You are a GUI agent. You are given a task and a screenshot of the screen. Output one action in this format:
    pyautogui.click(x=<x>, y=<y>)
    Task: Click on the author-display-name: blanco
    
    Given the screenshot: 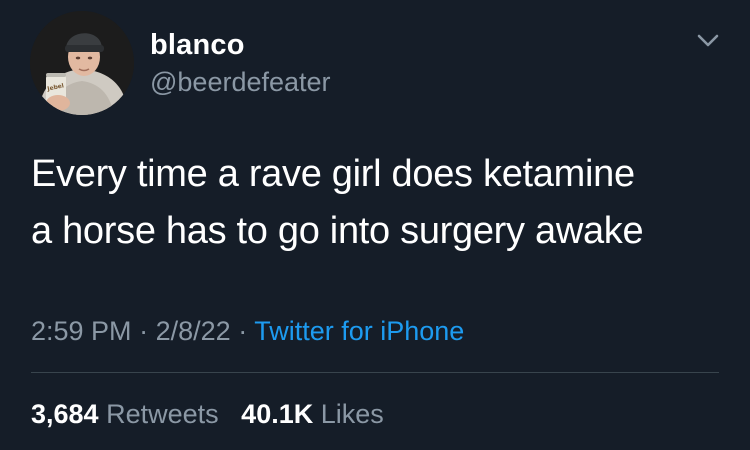 What is the action you would take?
    pyautogui.click(x=197, y=45)
    